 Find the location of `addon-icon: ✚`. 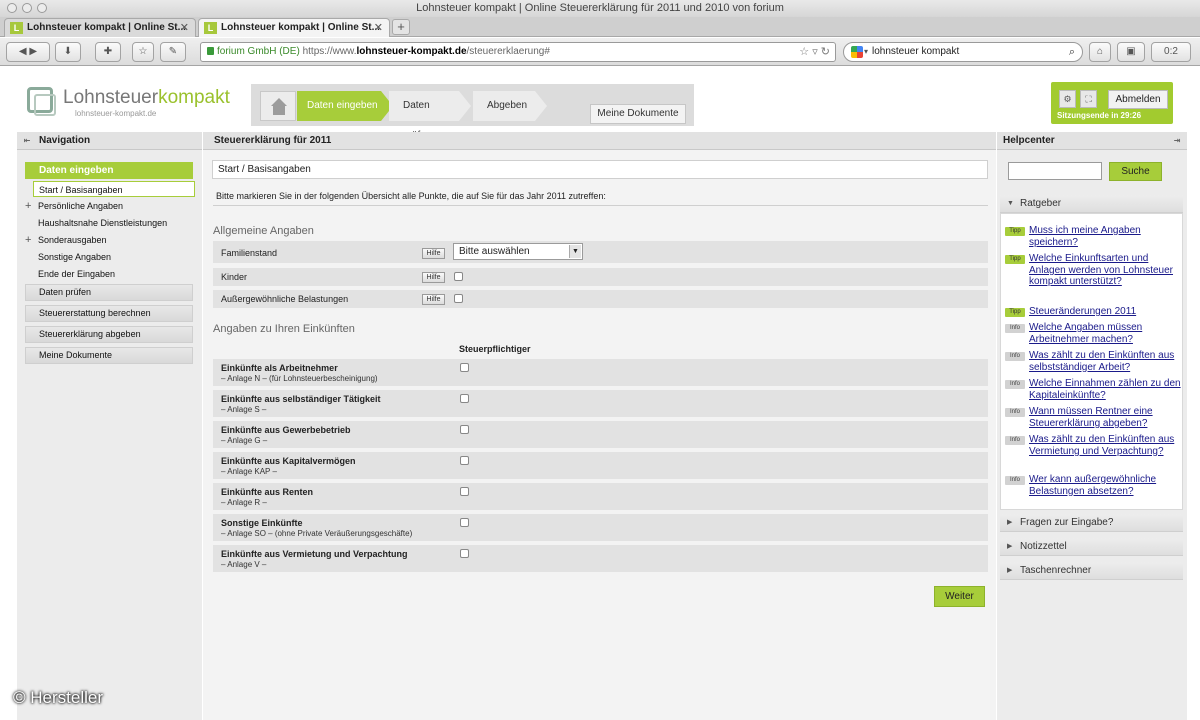

addon-icon: ✚ is located at coordinates (108, 52).